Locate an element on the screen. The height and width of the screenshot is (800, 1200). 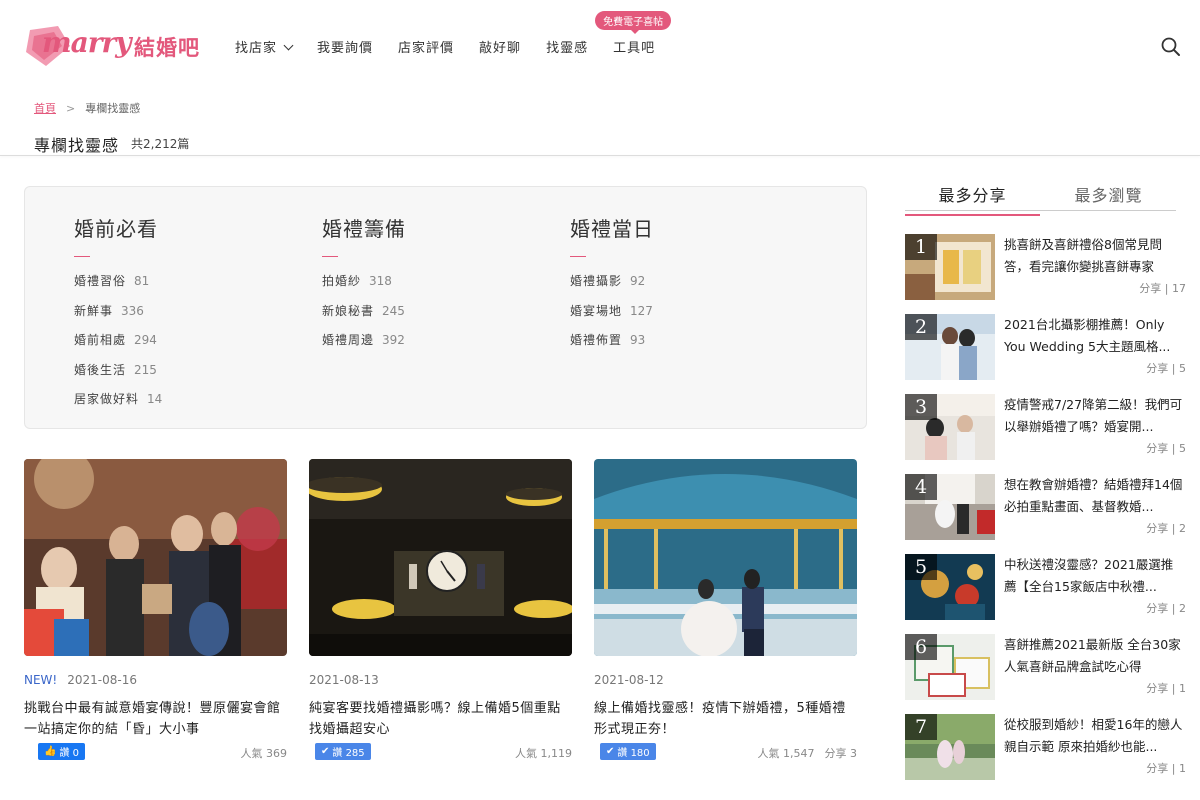
rank-number: 5 is located at coordinates (921, 567).